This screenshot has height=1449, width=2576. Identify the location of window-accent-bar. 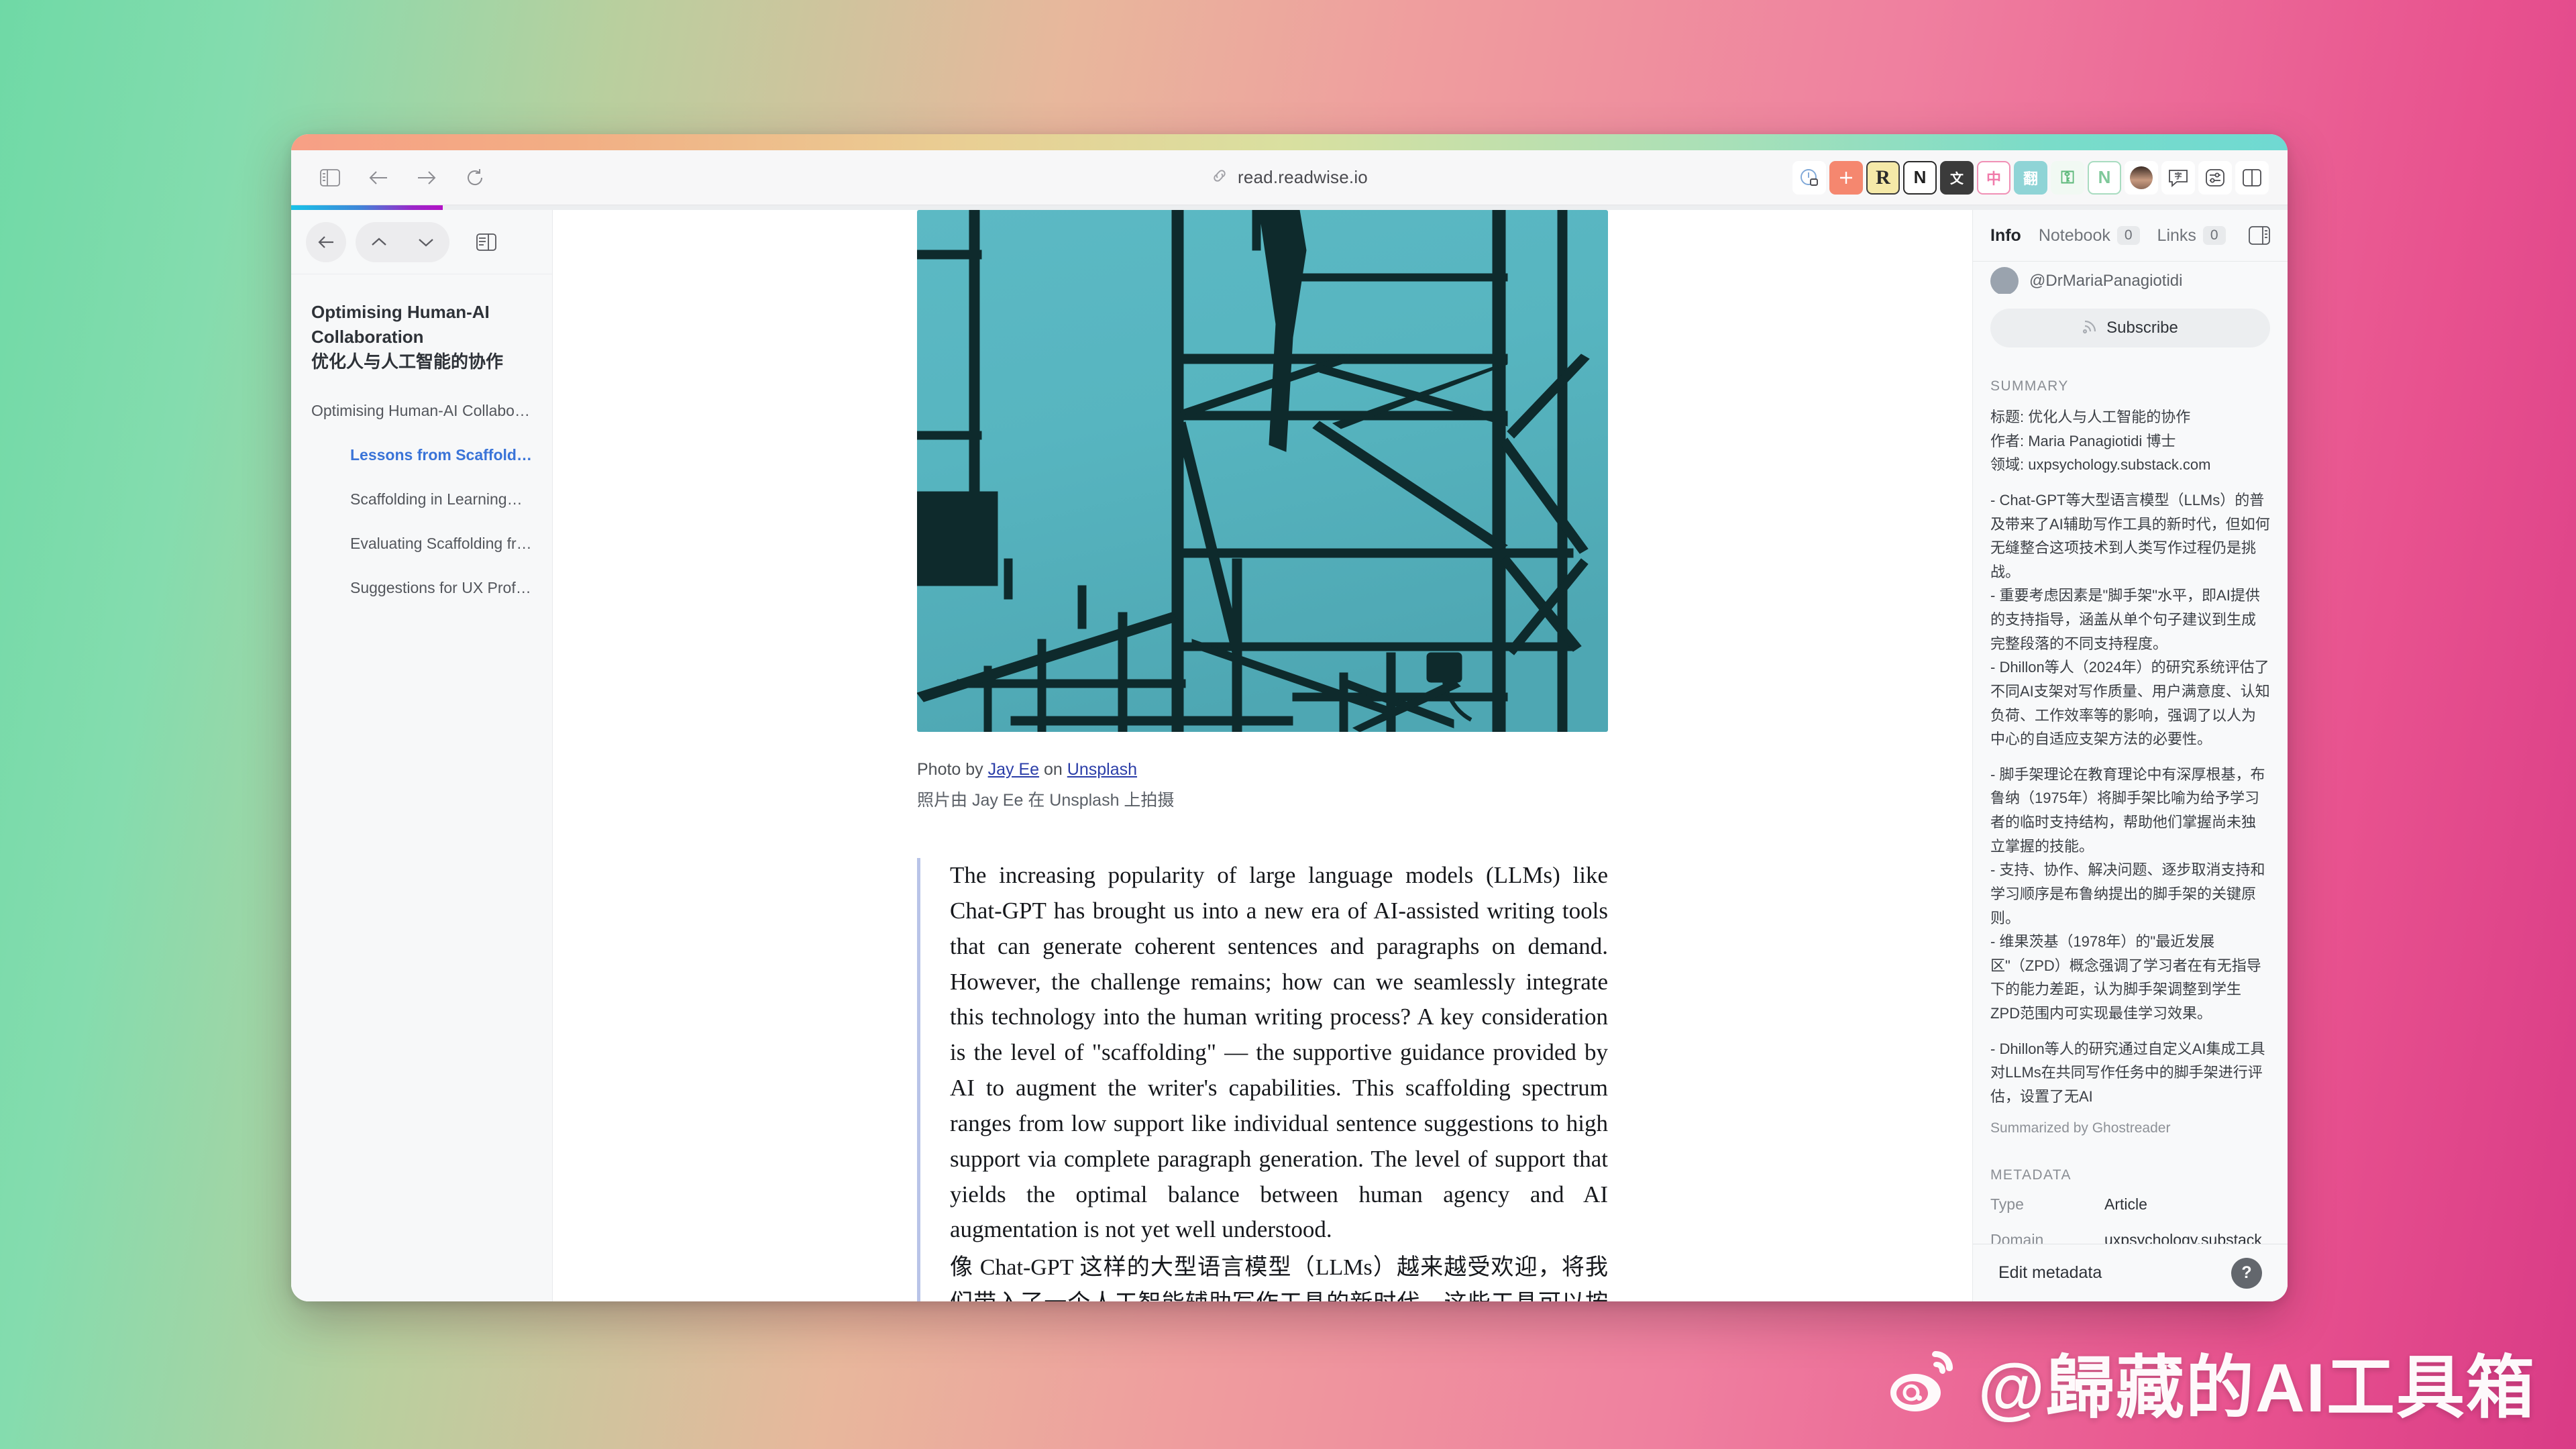
(1289, 142).